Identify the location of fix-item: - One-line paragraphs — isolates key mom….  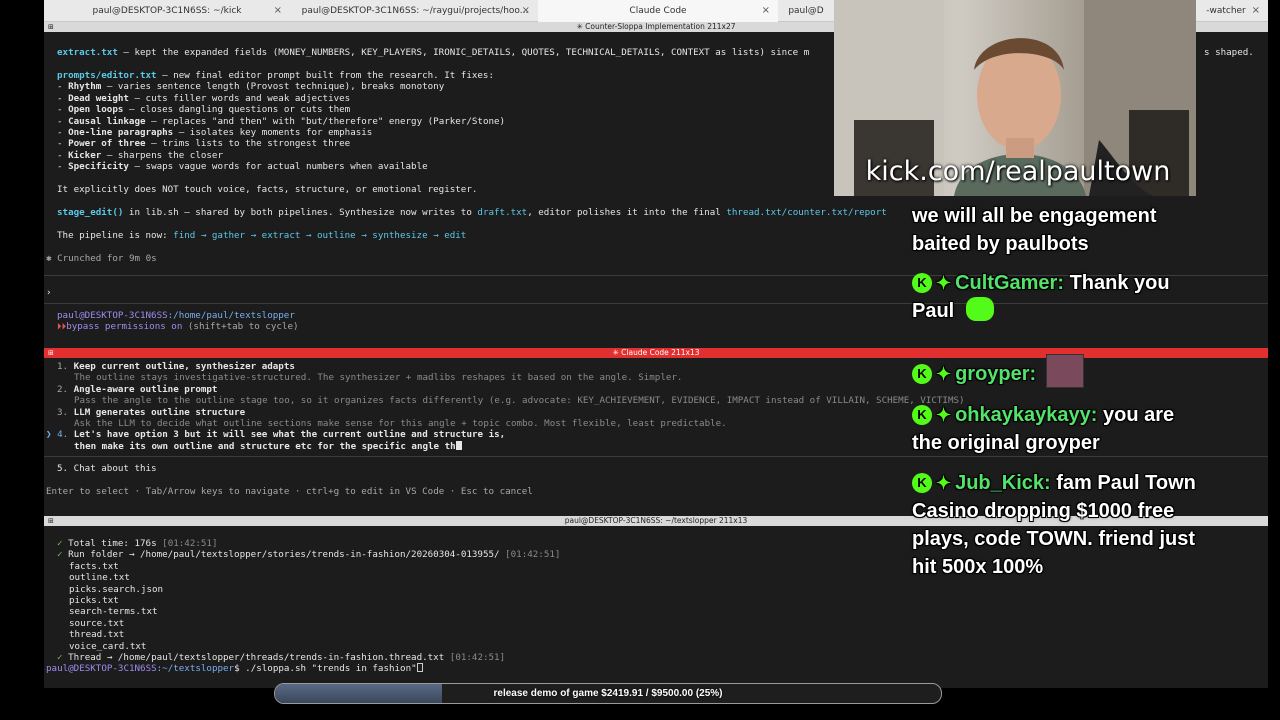
(215, 132).